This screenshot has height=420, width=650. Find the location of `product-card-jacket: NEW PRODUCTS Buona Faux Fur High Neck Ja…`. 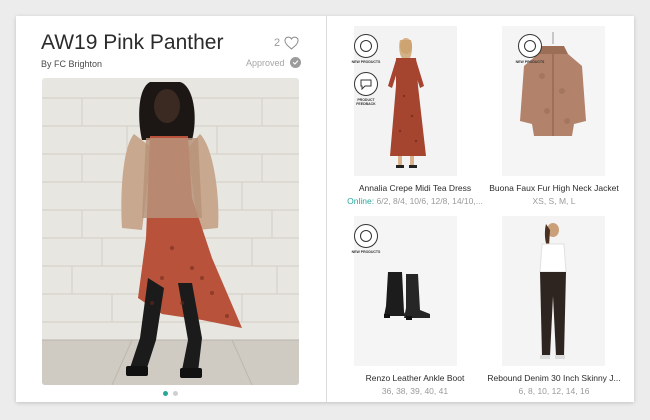

product-card-jacket: NEW PRODUCTS Buona Faux Fur High Neck Ja… is located at coordinates (554, 118).